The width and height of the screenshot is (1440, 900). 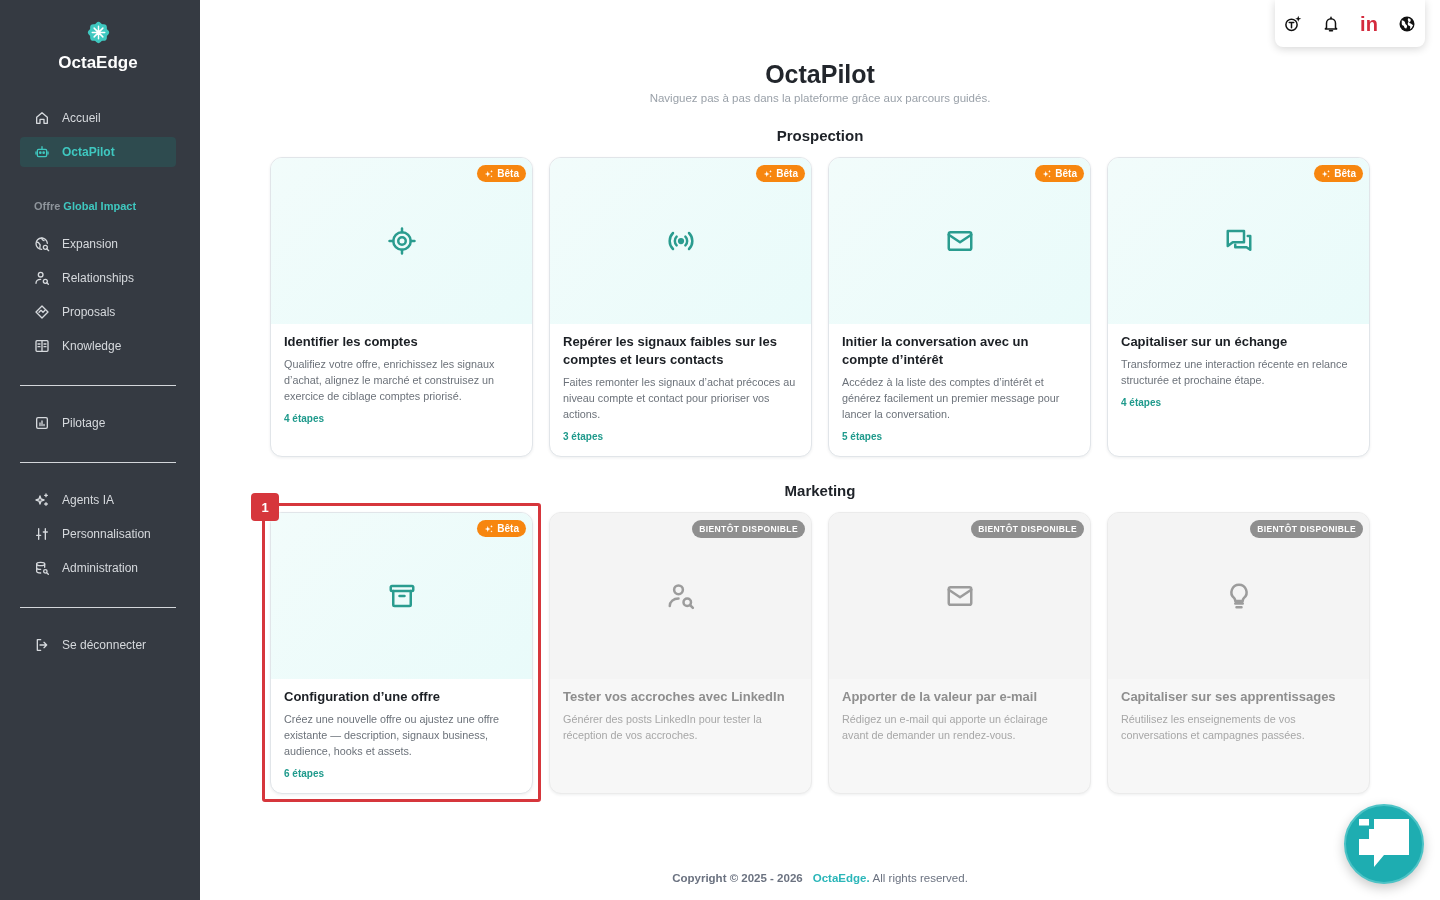 I want to click on rights-text: All rights reserved., so click(x=920, y=878).